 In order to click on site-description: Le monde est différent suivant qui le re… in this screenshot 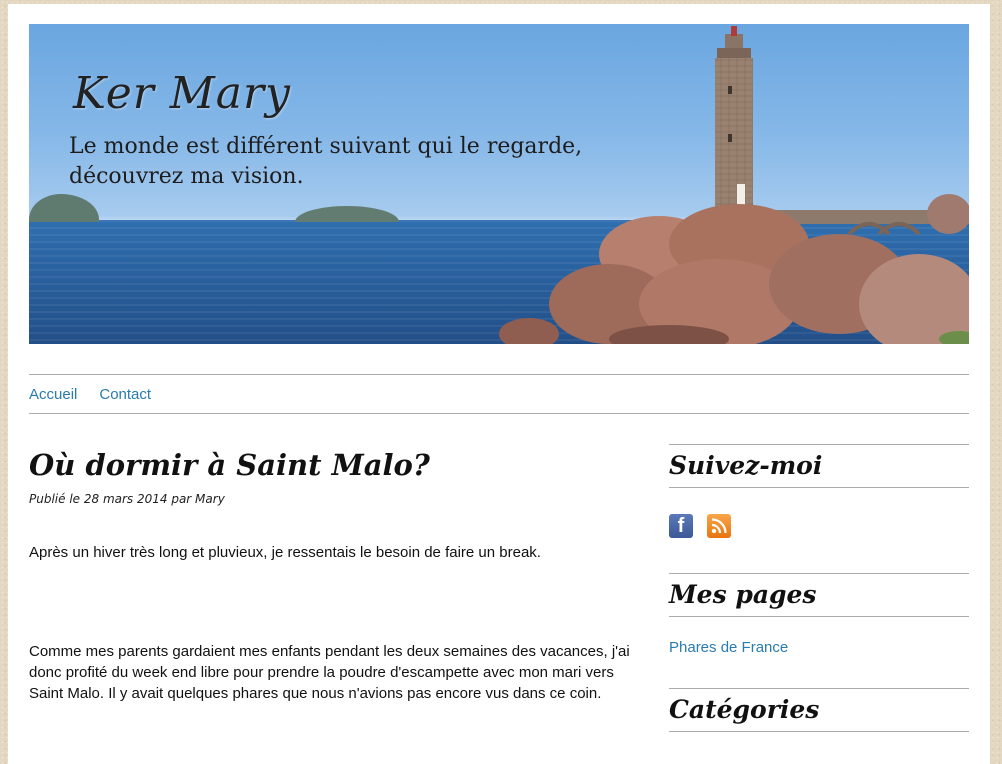, I will do `click(326, 161)`.